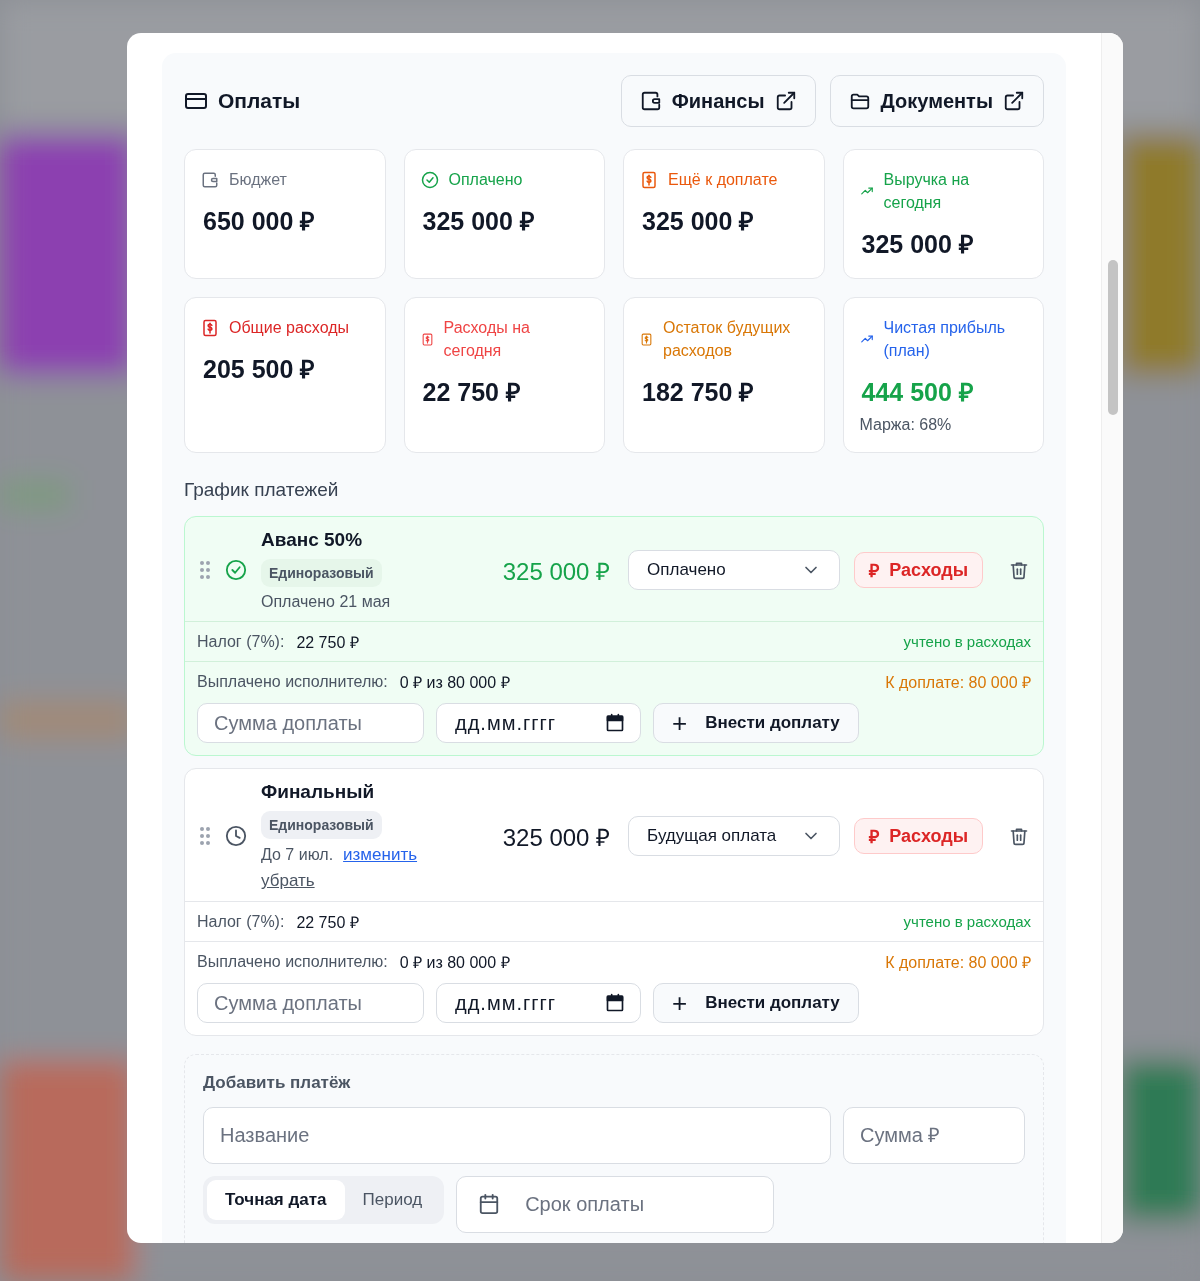 This screenshot has height=1281, width=1200. What do you see at coordinates (723, 180) in the screenshot?
I see `stat-label: Ещё к доплате` at bounding box center [723, 180].